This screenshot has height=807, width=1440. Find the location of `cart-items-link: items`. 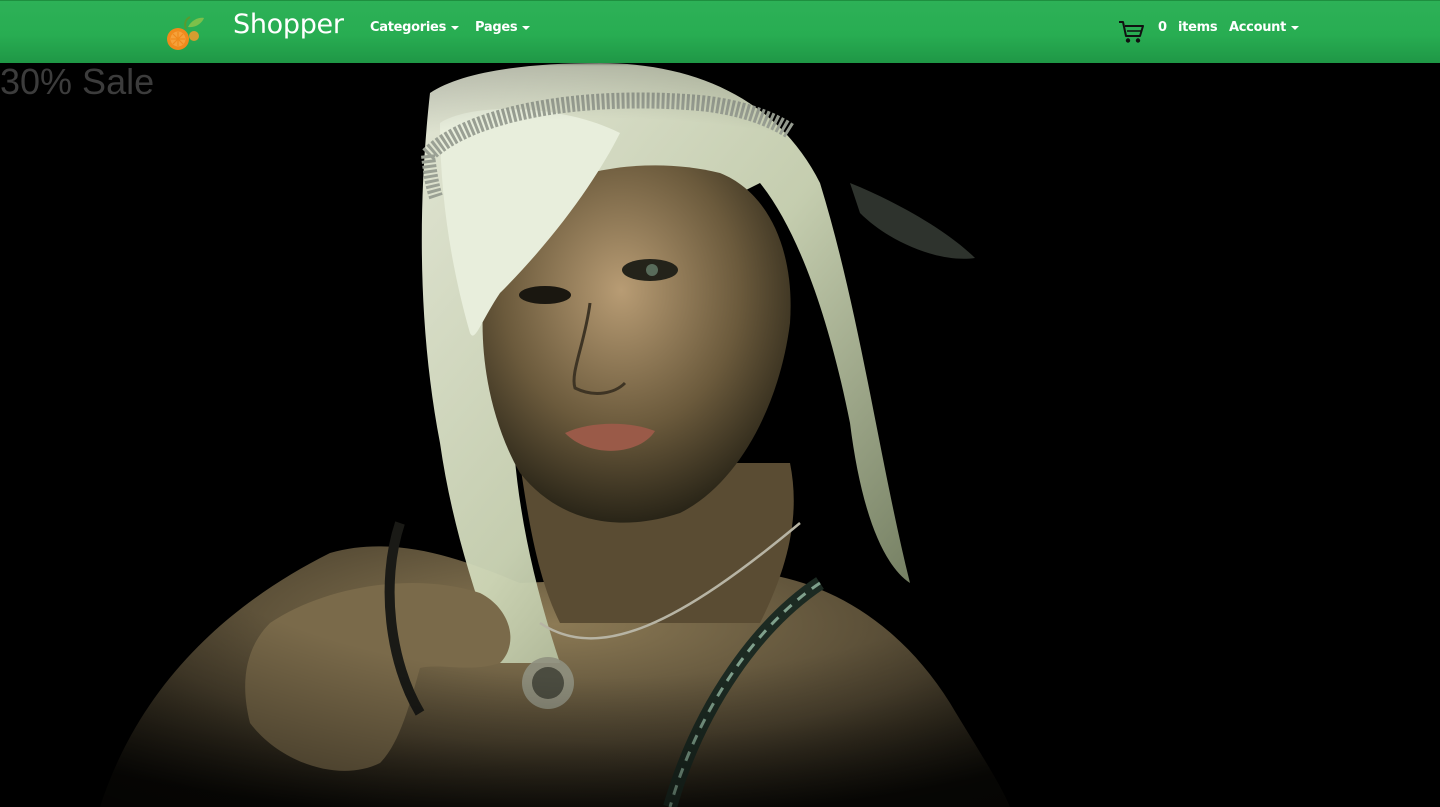

cart-items-link: items is located at coordinates (1198, 27).